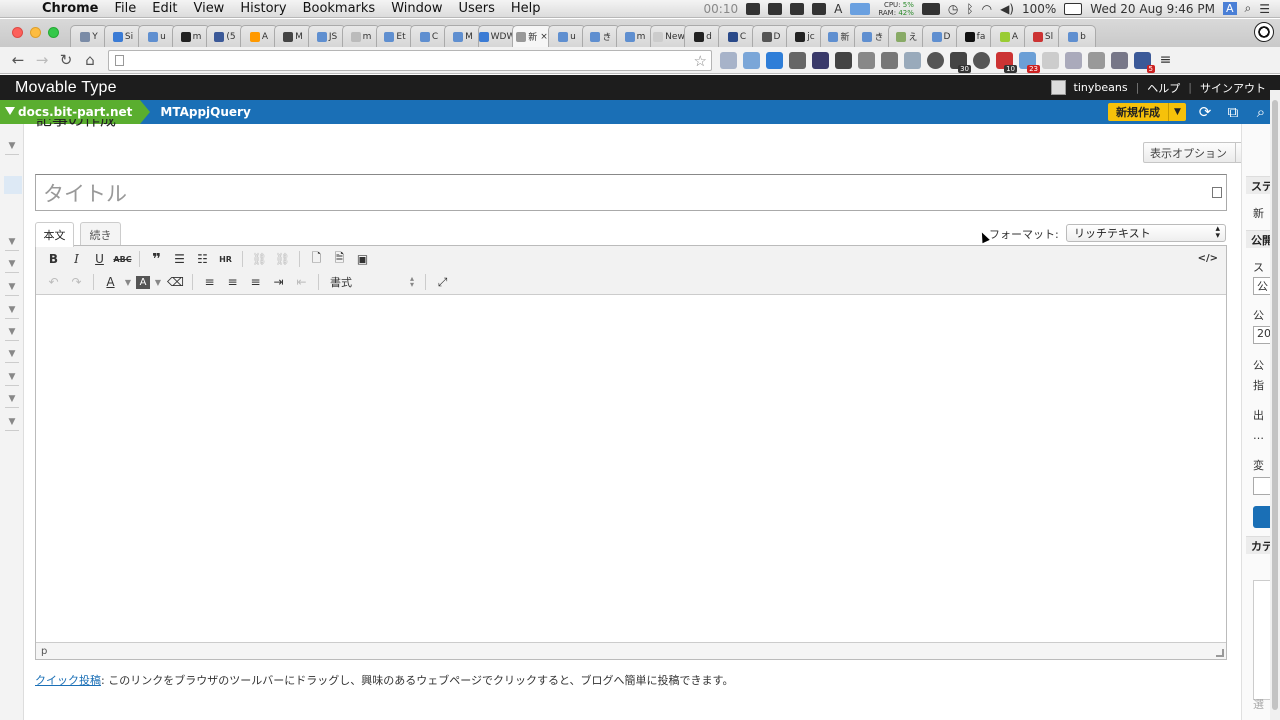  What do you see at coordinates (669, 36) in the screenshot?
I see `browser-tab: New` at bounding box center [669, 36].